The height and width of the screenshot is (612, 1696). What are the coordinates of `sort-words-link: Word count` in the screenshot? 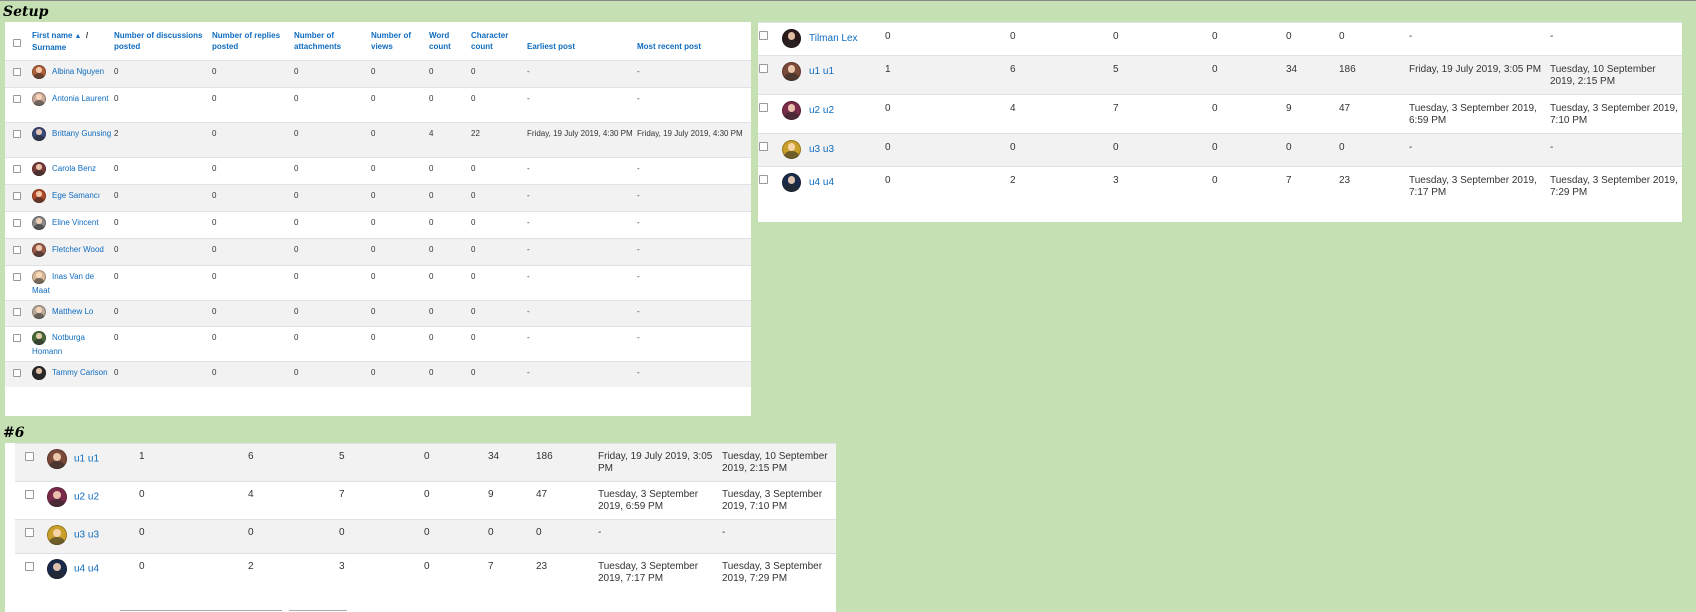 It's located at (440, 41).